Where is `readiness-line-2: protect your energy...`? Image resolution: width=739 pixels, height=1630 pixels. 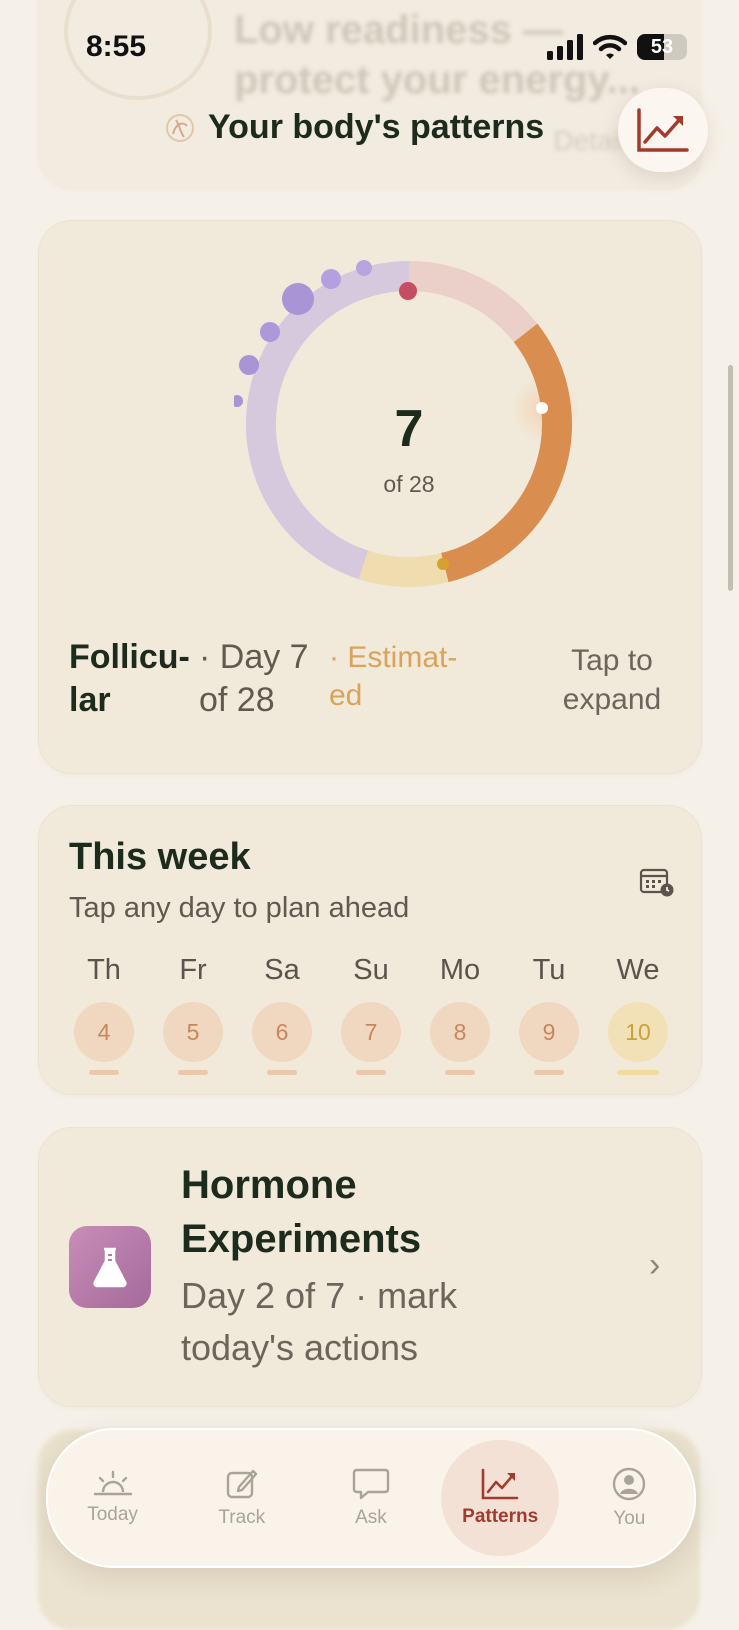
readiness-line-2: protect your energy... is located at coordinates (437, 80).